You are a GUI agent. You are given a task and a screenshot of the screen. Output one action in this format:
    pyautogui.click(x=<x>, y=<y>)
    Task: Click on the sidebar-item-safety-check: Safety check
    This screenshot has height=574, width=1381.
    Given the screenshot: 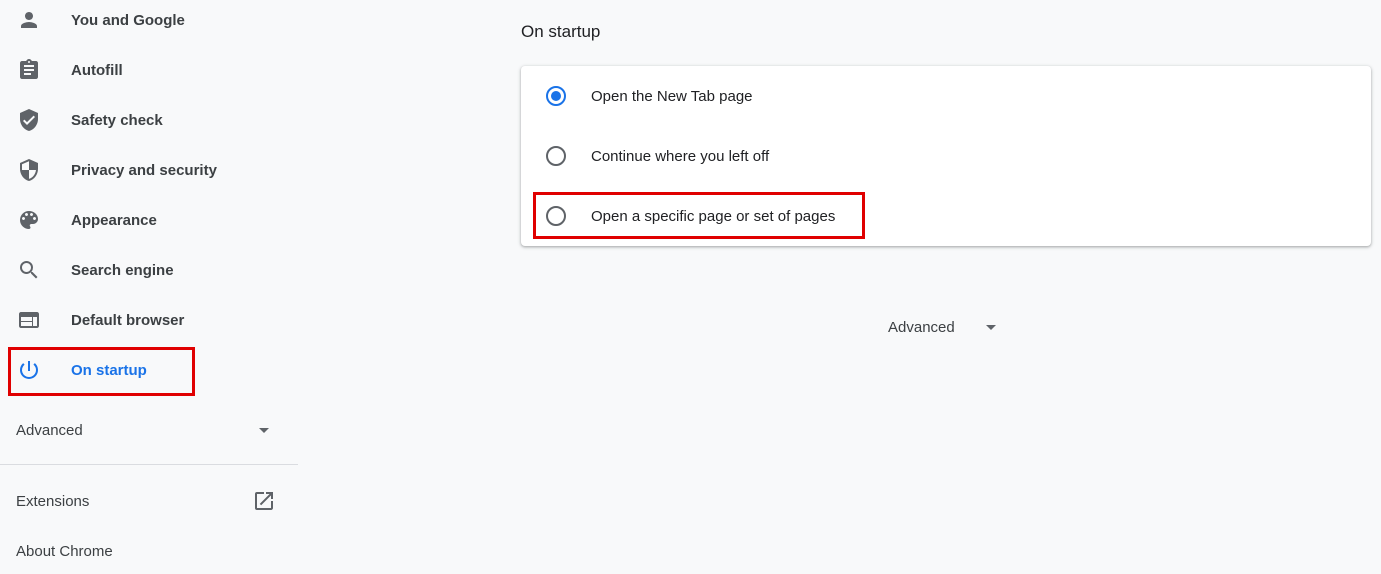 What is the action you would take?
    pyautogui.click(x=149, y=120)
    